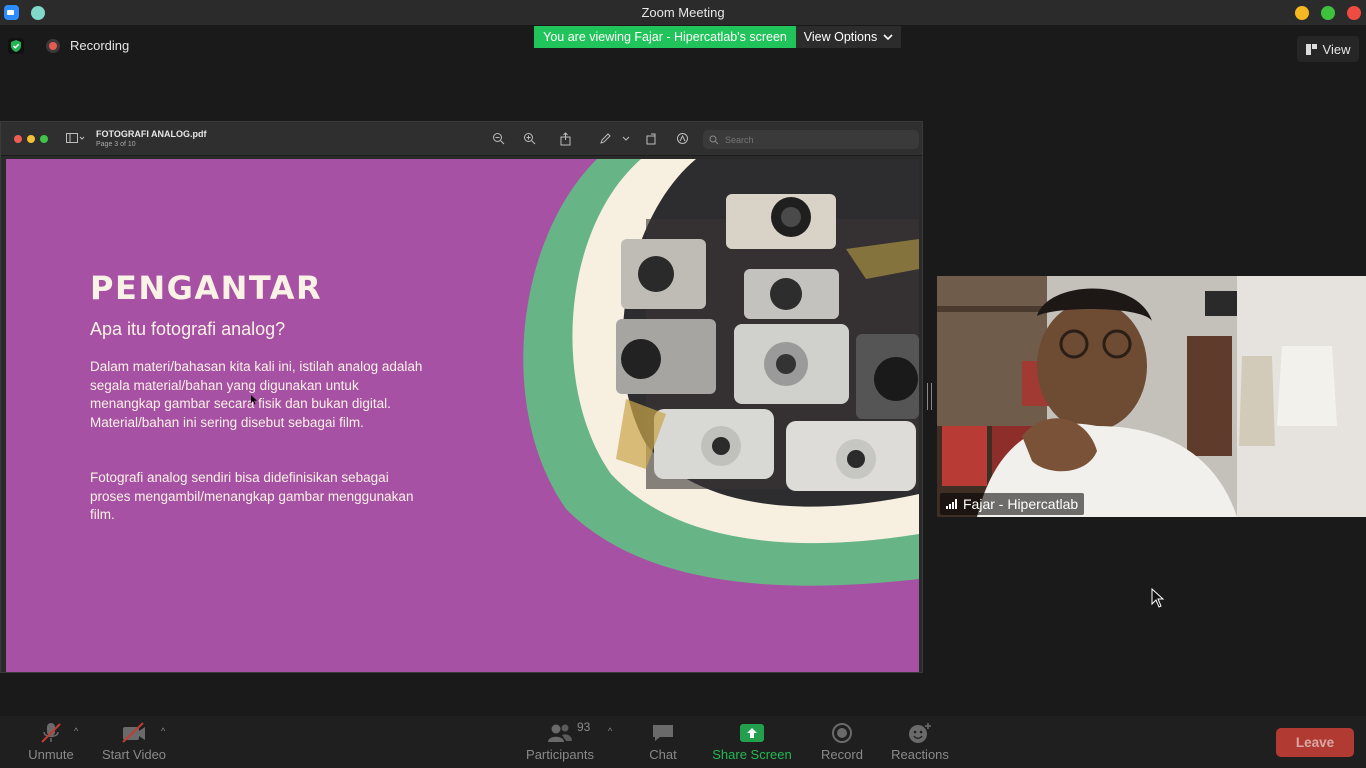 The width and height of the screenshot is (1366, 768). Describe the element at coordinates (767, 342) in the screenshot. I see `camera-collage-image` at that location.